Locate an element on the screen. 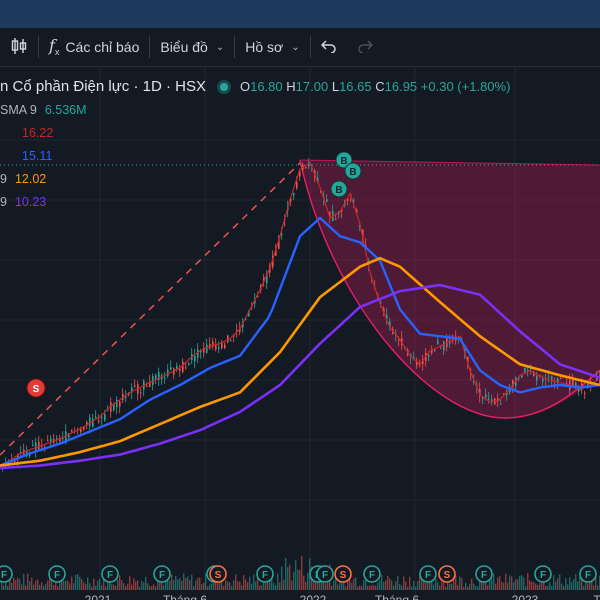  profile-dropdown: Hồ sơ ⌄ is located at coordinates (272, 47).